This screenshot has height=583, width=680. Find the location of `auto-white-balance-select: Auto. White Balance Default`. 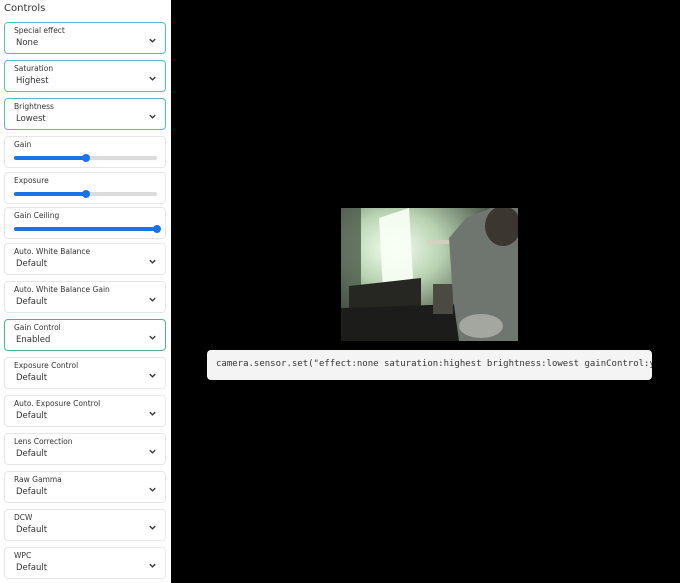

auto-white-balance-select: Auto. White Balance Default is located at coordinates (85, 259).